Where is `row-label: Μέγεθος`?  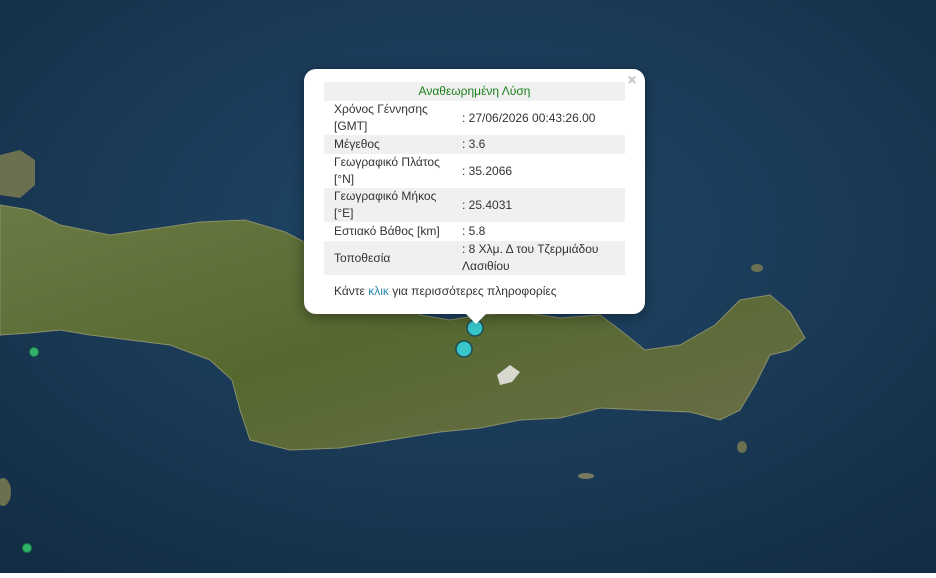
row-label: Μέγεθος is located at coordinates (357, 144).